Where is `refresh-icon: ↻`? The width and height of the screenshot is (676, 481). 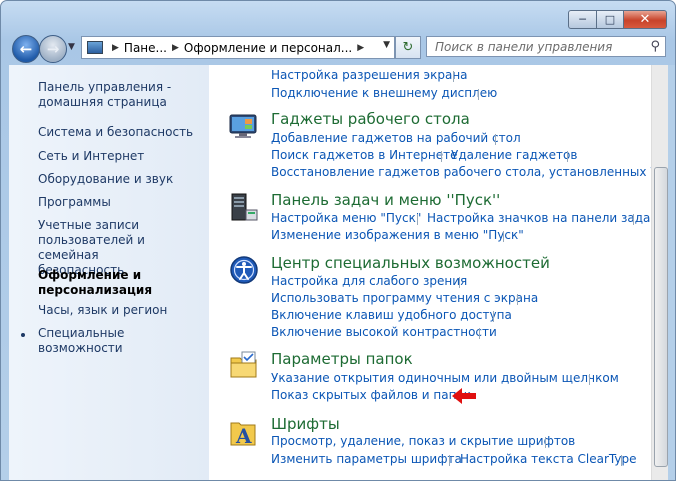
refresh-icon: ↻ is located at coordinates (408, 47).